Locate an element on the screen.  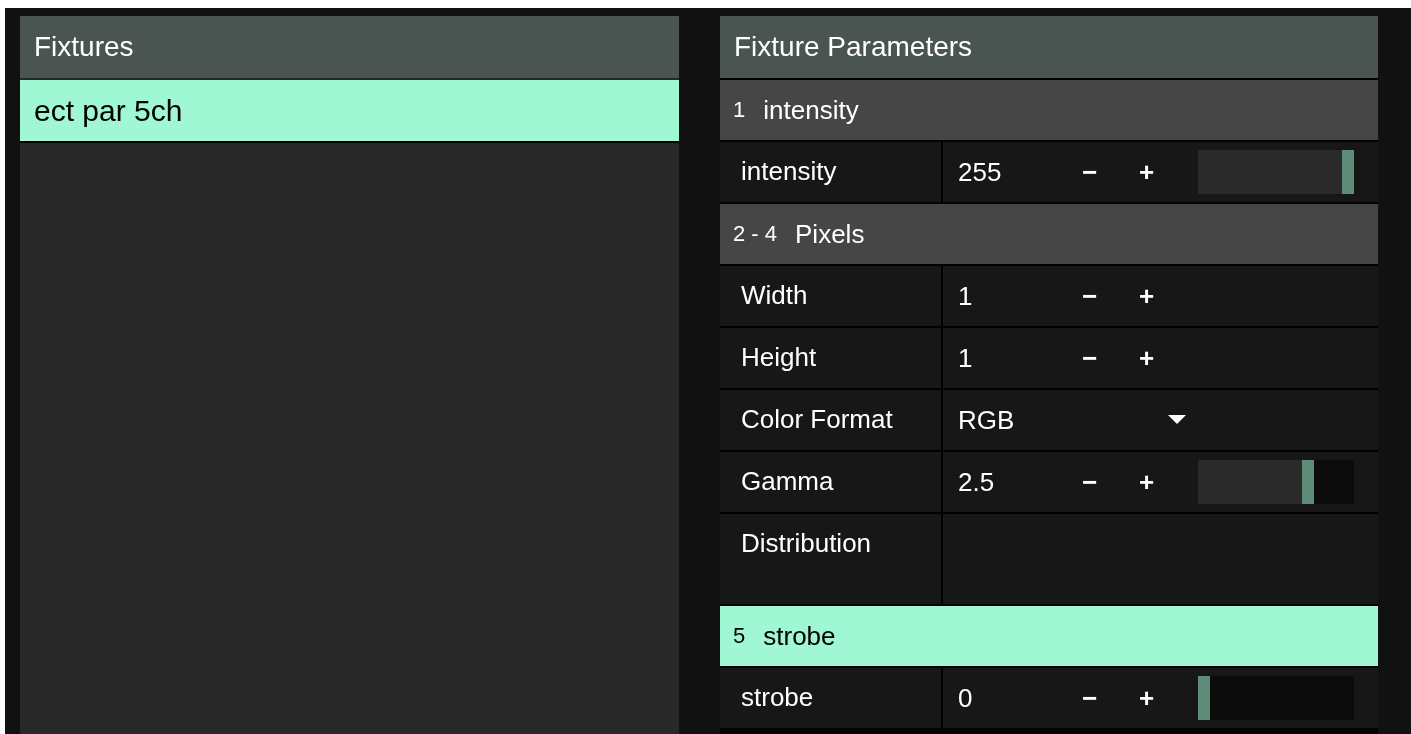
parameter-label: Gamma is located at coordinates (830, 482).